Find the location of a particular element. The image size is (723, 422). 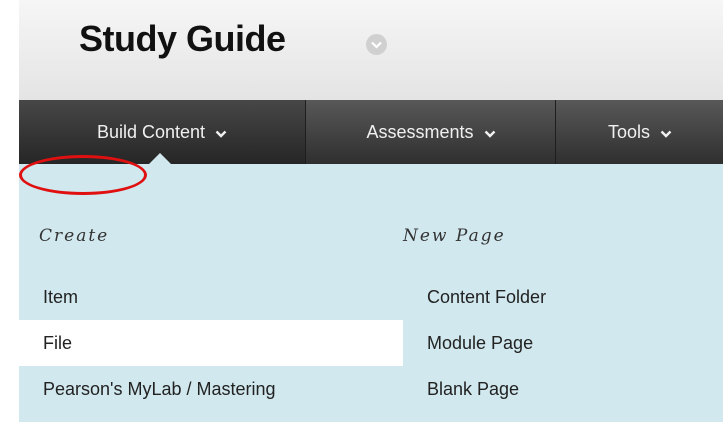

menu-item-pearson-mylab: Pearson's MyLab / Mastering is located at coordinates (211, 389).